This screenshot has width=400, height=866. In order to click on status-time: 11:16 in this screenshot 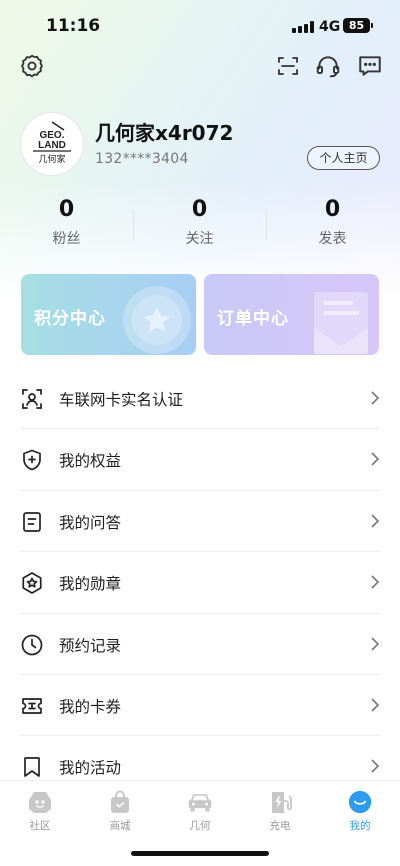, I will do `click(73, 26)`.